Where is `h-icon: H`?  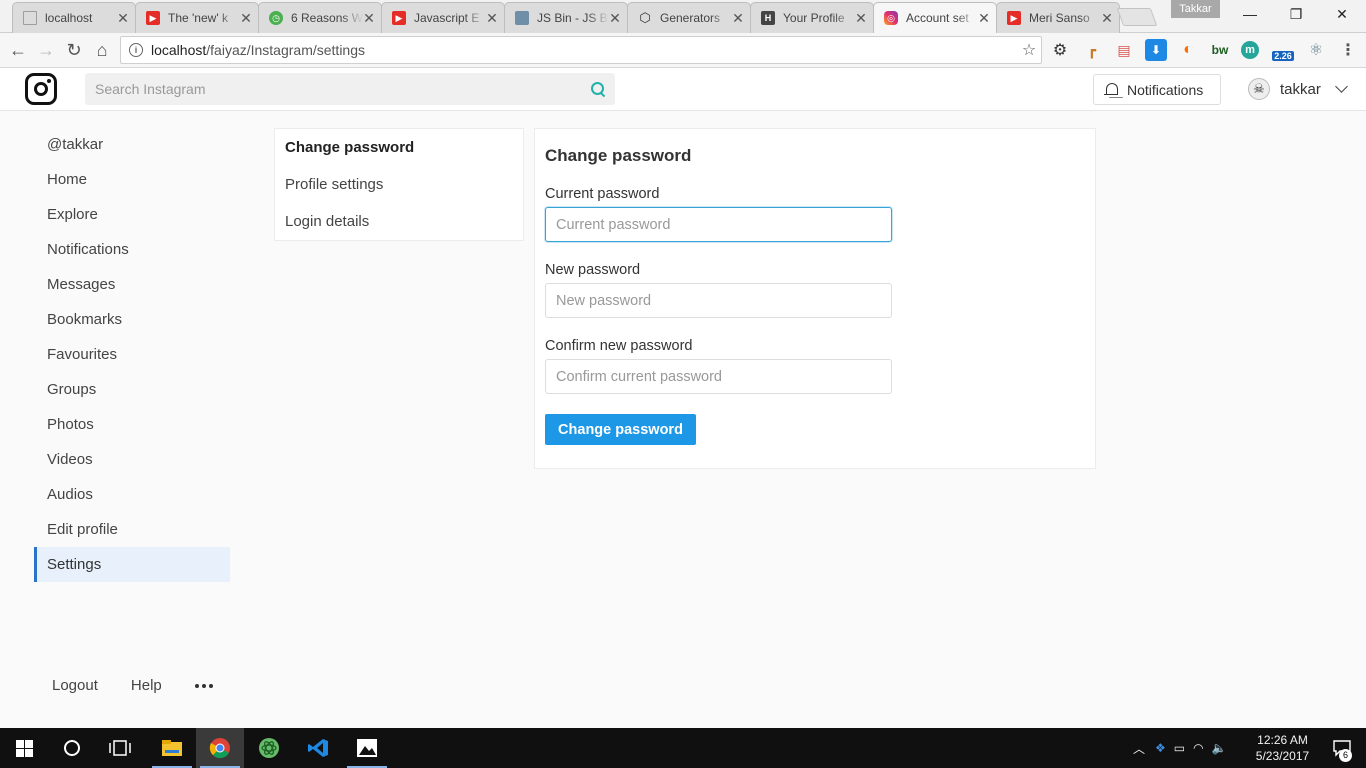
h-icon: H is located at coordinates (768, 18).